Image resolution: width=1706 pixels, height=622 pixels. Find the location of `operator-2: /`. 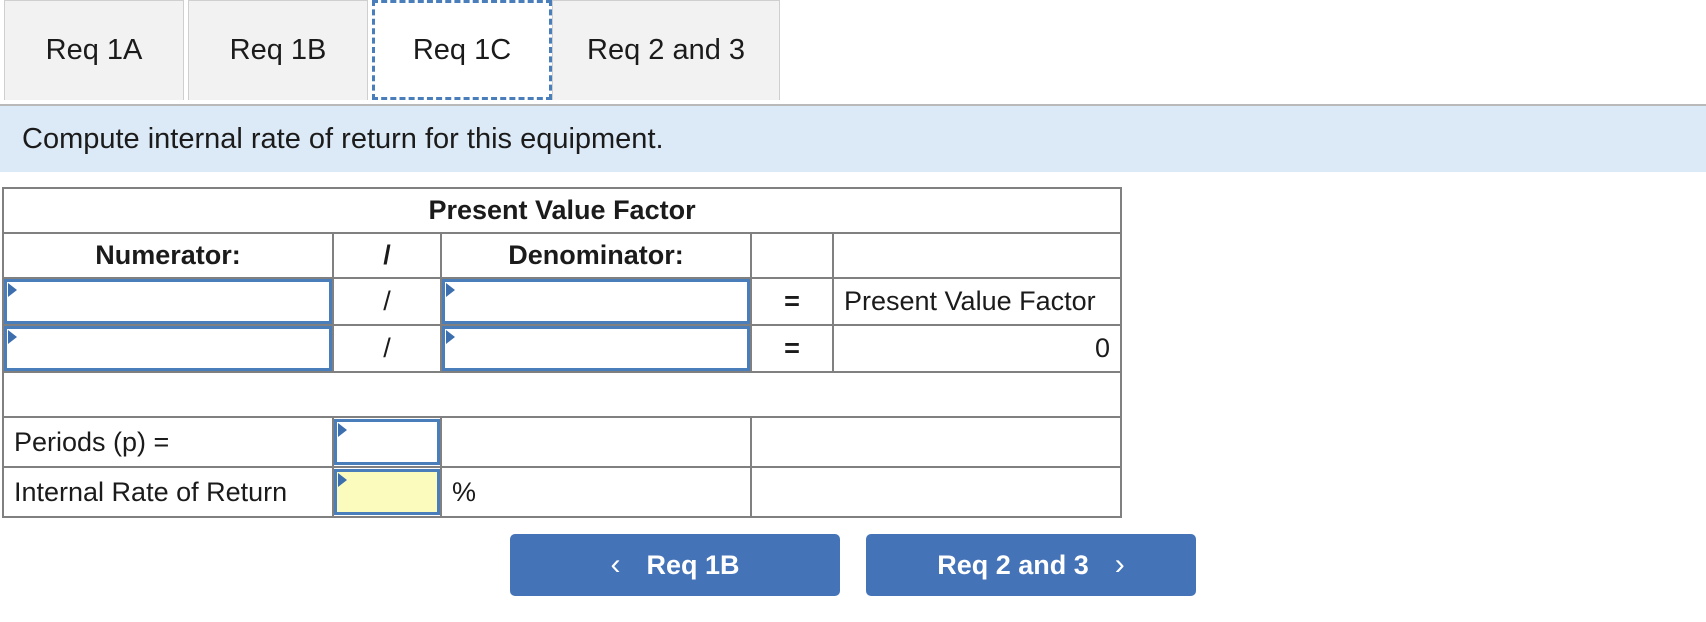

operator-2: / is located at coordinates (387, 348).